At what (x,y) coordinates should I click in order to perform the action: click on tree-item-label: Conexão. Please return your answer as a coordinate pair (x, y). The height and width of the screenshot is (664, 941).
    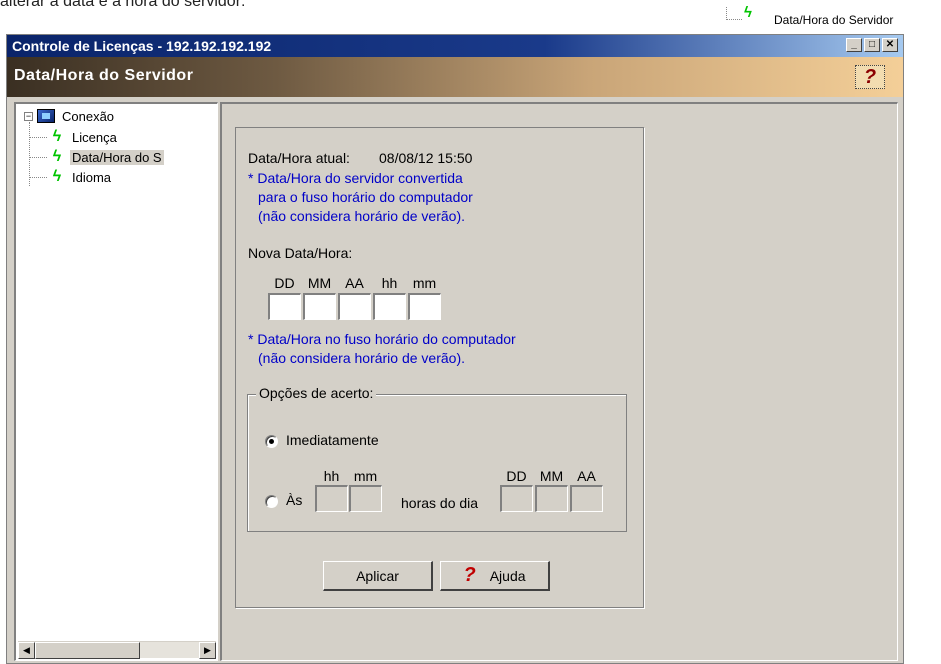
    Looking at the image, I should click on (88, 116).